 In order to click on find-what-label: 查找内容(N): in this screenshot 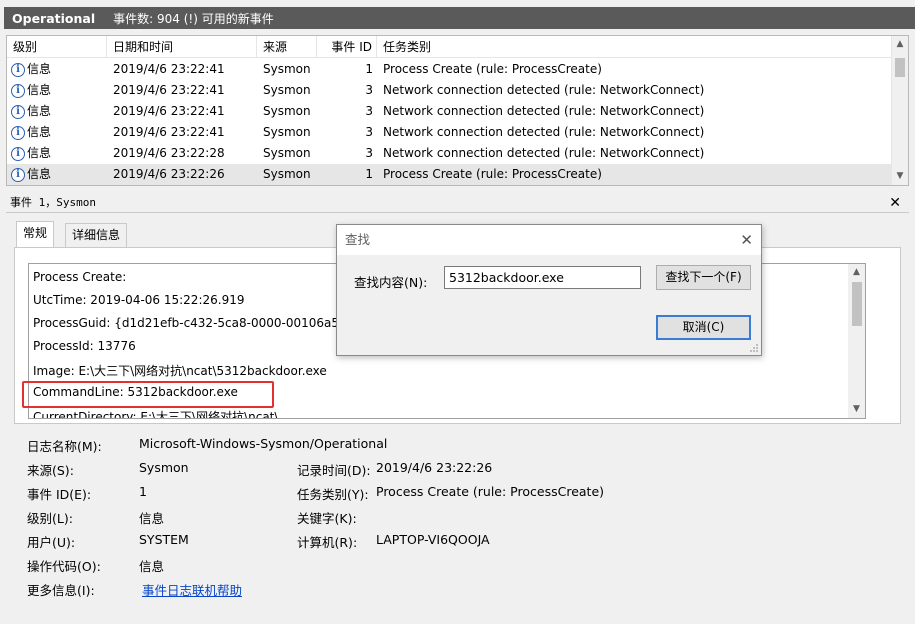, I will do `click(391, 282)`.